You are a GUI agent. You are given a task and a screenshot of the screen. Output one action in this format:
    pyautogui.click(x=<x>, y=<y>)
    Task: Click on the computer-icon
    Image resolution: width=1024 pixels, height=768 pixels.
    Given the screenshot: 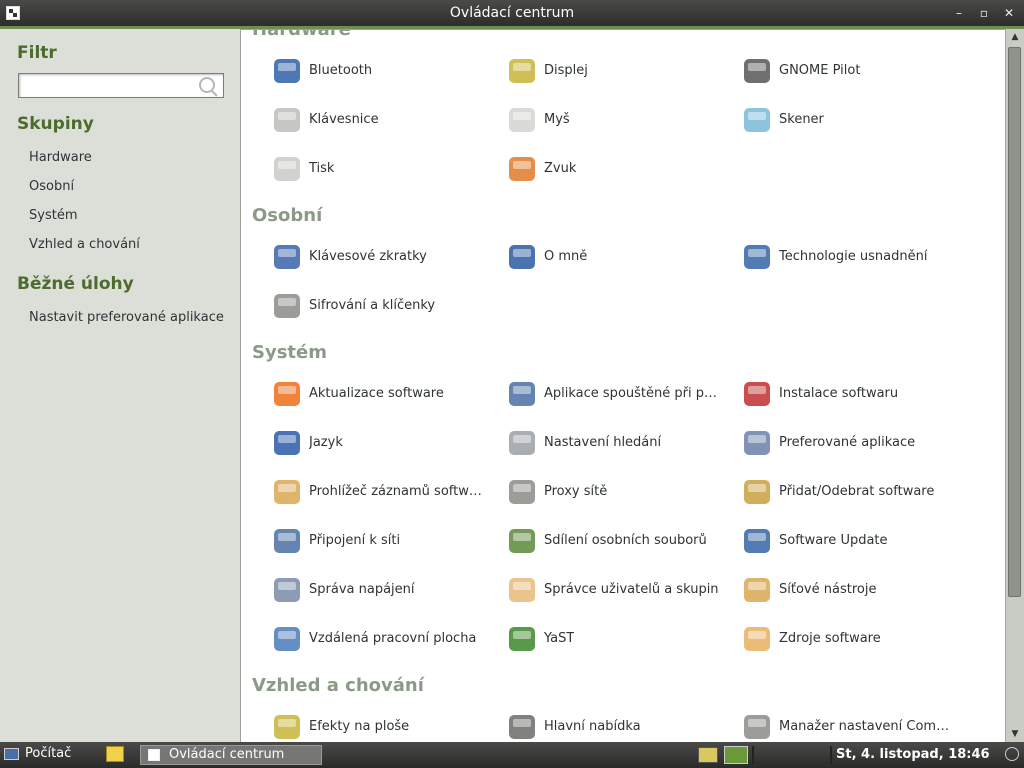 What is the action you would take?
    pyautogui.click(x=11, y=753)
    